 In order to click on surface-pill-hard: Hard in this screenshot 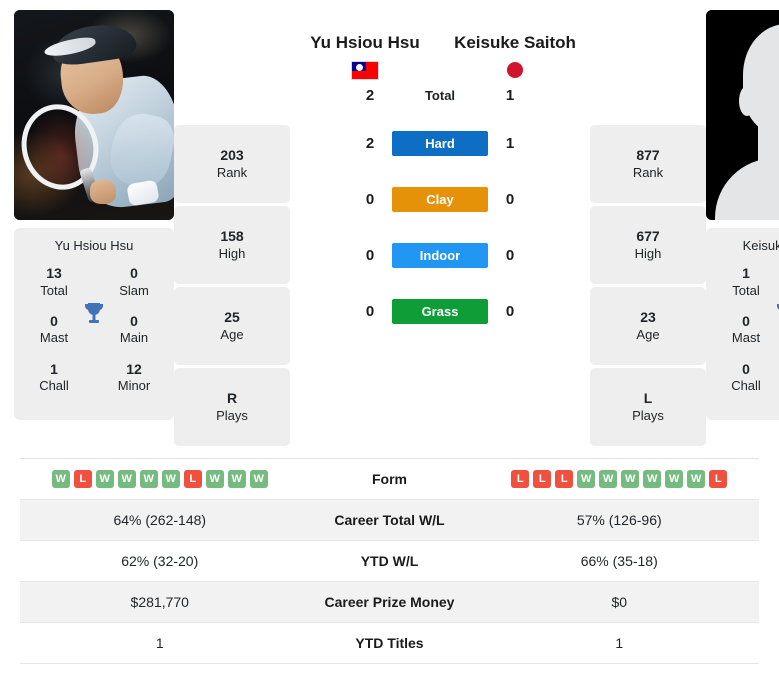, I will do `click(440, 144)`.